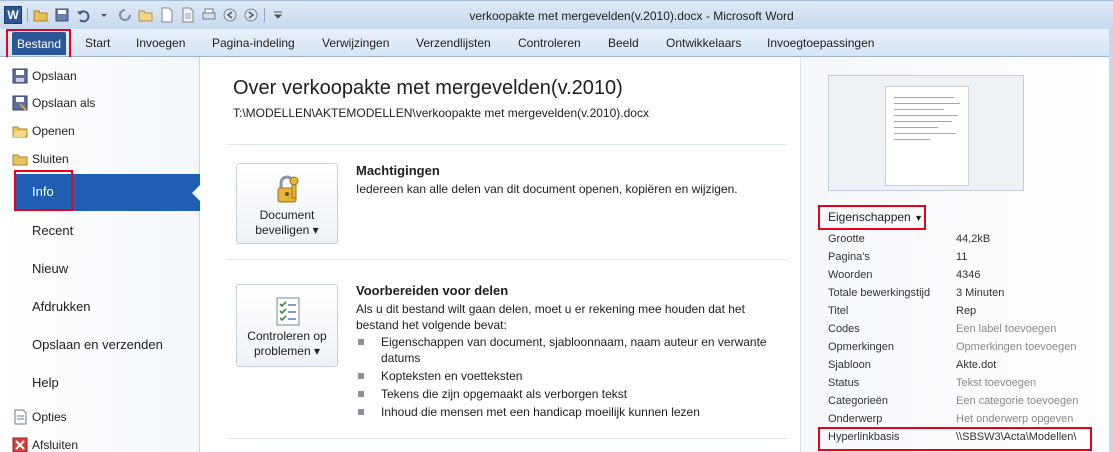 The width and height of the screenshot is (1113, 452). What do you see at coordinates (858, 401) in the screenshot?
I see `property-key: Categorieën` at bounding box center [858, 401].